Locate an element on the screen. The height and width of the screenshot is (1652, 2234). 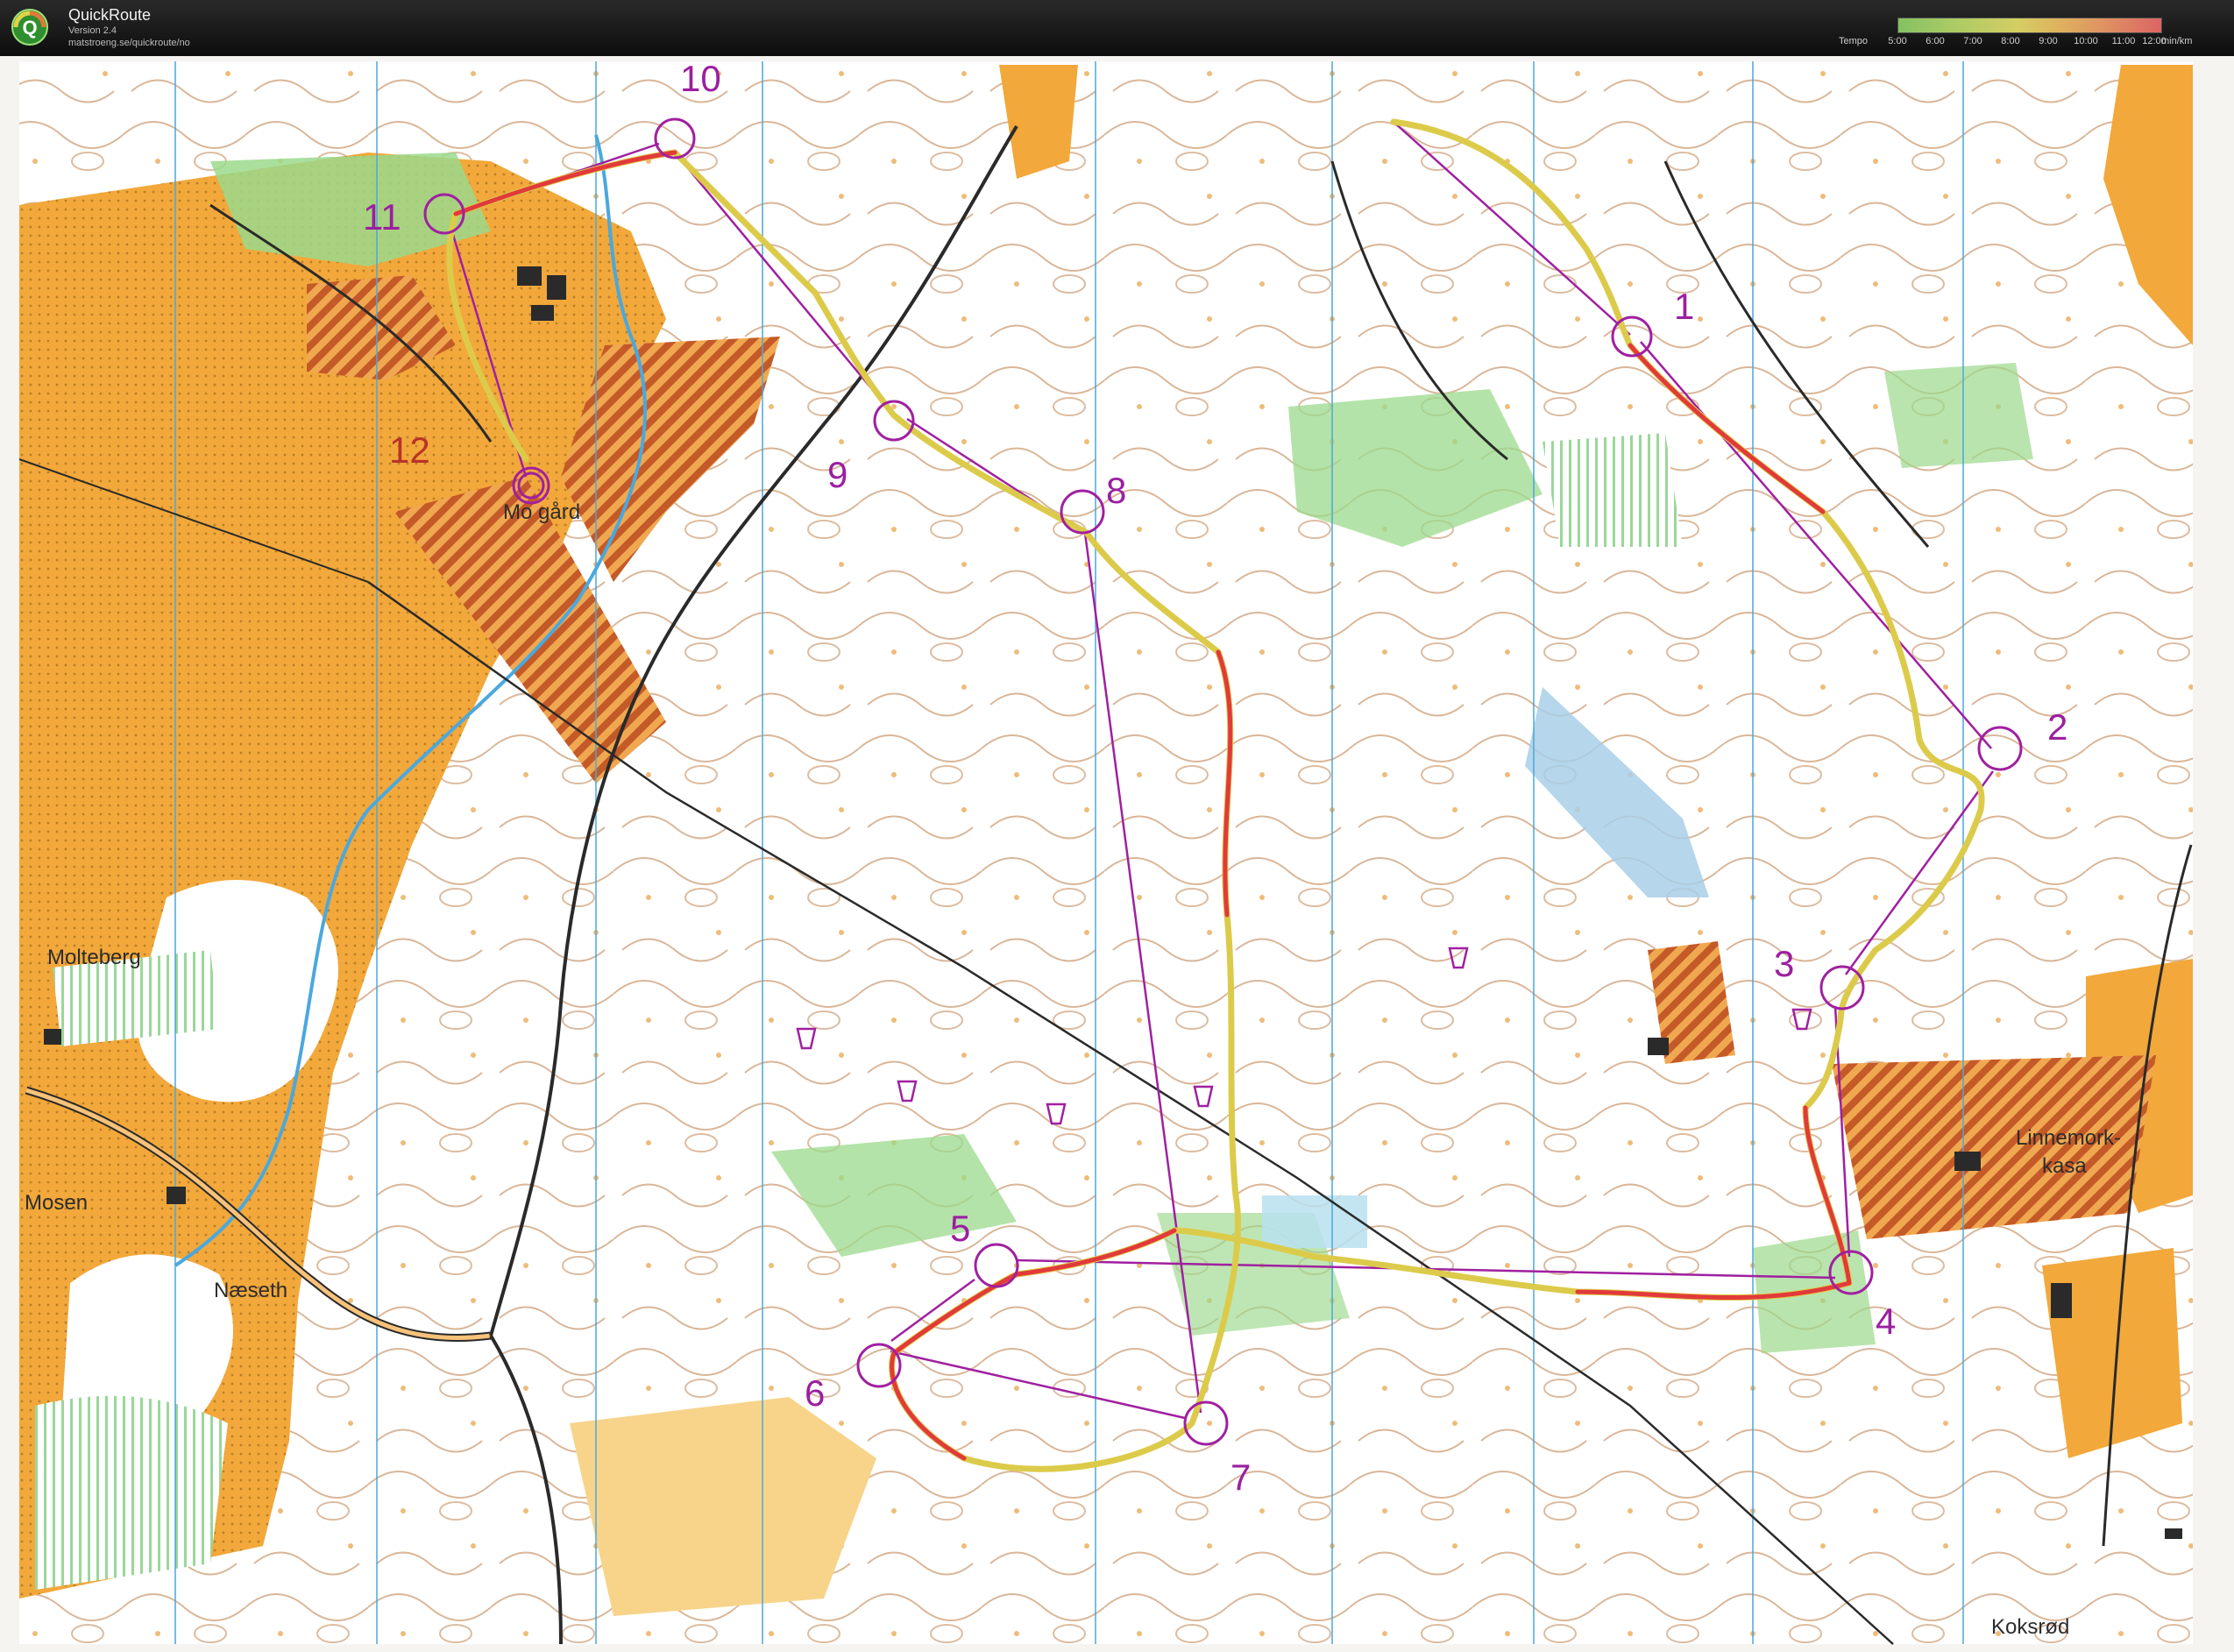
control-number: 9 is located at coordinates (838, 474).